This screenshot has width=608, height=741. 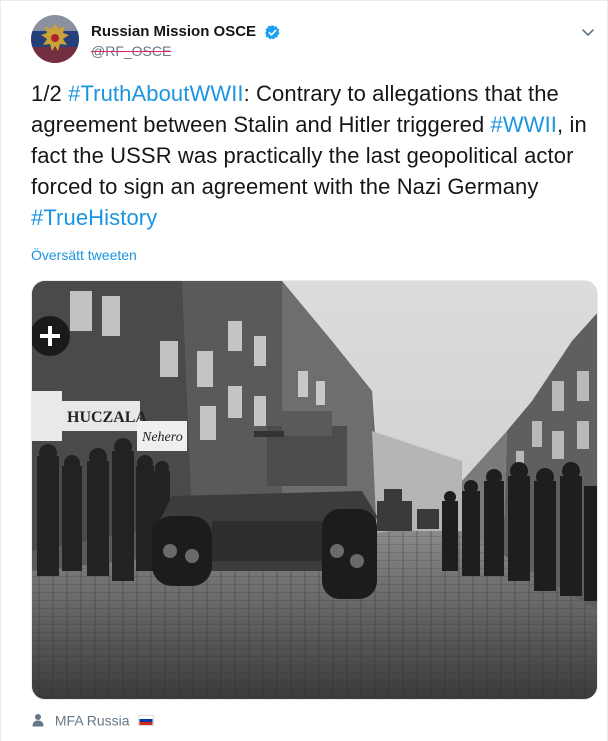 What do you see at coordinates (146, 720) in the screenshot?
I see `russia-flag-icon` at bounding box center [146, 720].